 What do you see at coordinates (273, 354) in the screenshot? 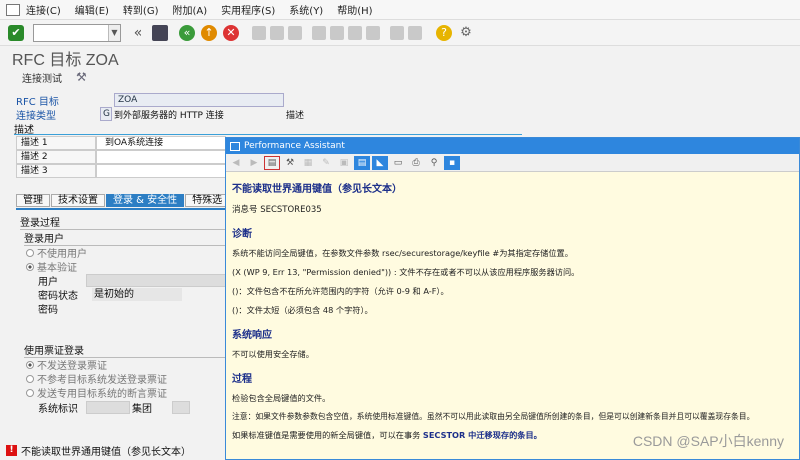
I see `system-response-text: 不可以使用安全存储。` at bounding box center [273, 354].